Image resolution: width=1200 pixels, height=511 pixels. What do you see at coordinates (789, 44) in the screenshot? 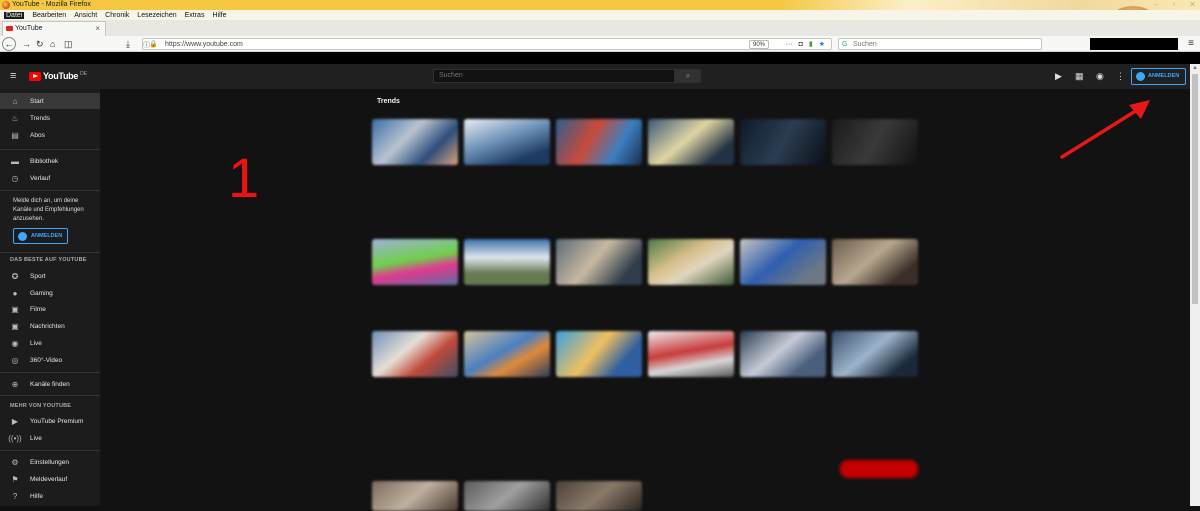
I see `page-actions-icon: ···` at bounding box center [789, 44].